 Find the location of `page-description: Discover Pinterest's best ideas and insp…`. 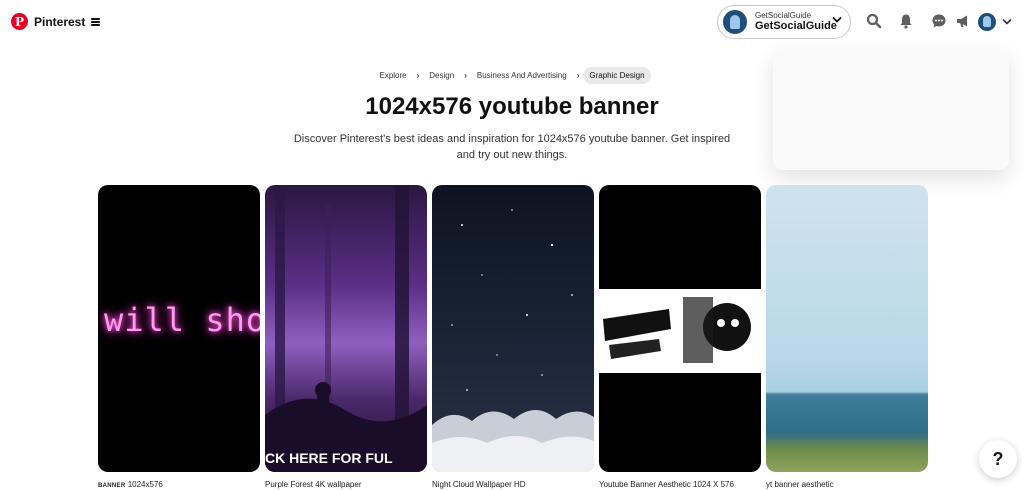

page-description: Discover Pinterest's best ideas and insp… is located at coordinates (512, 147).